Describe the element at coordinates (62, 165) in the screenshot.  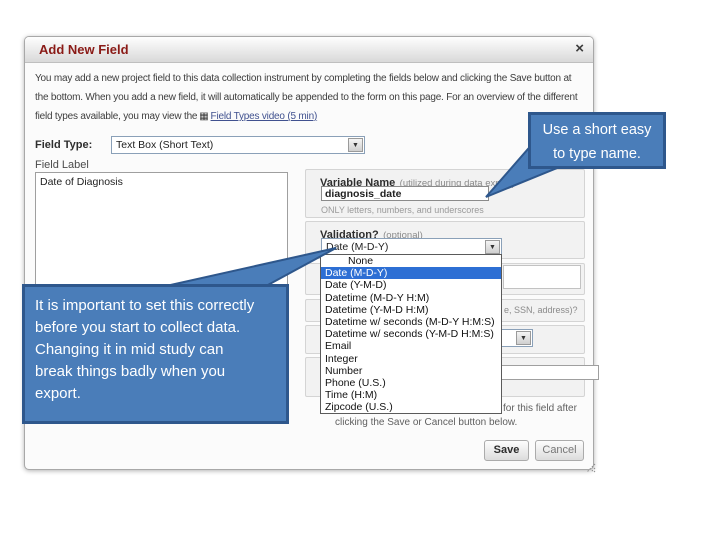
I see `field-label-caption: Field Label` at that location.